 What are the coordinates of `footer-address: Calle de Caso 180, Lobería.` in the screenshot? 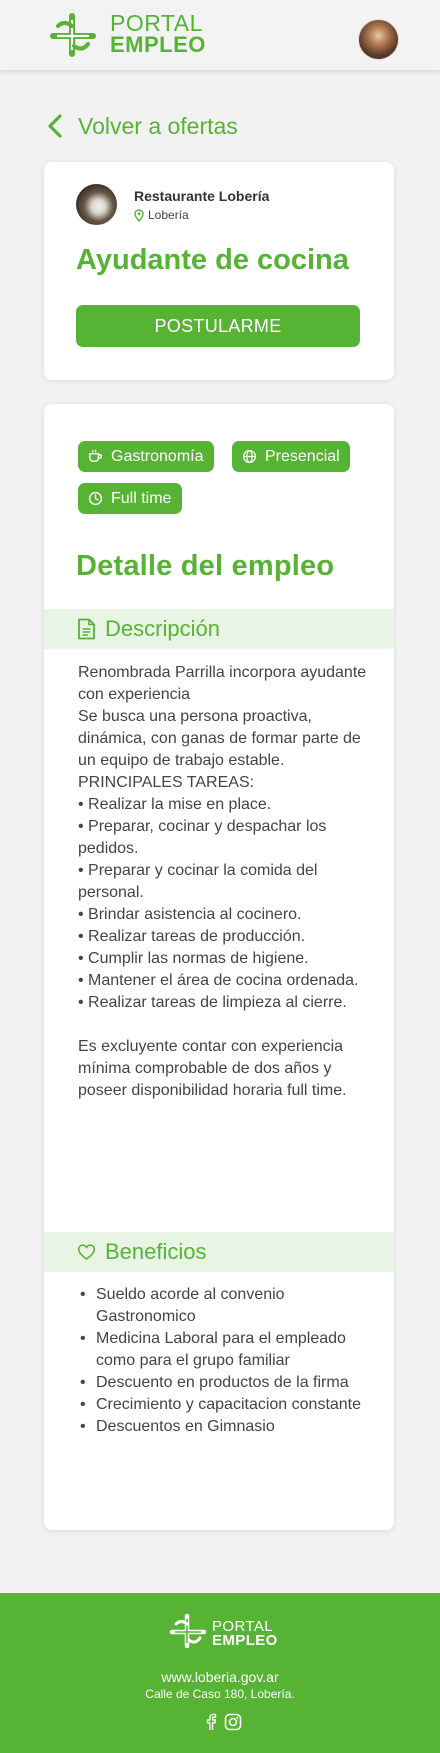 It's located at (220, 1694).